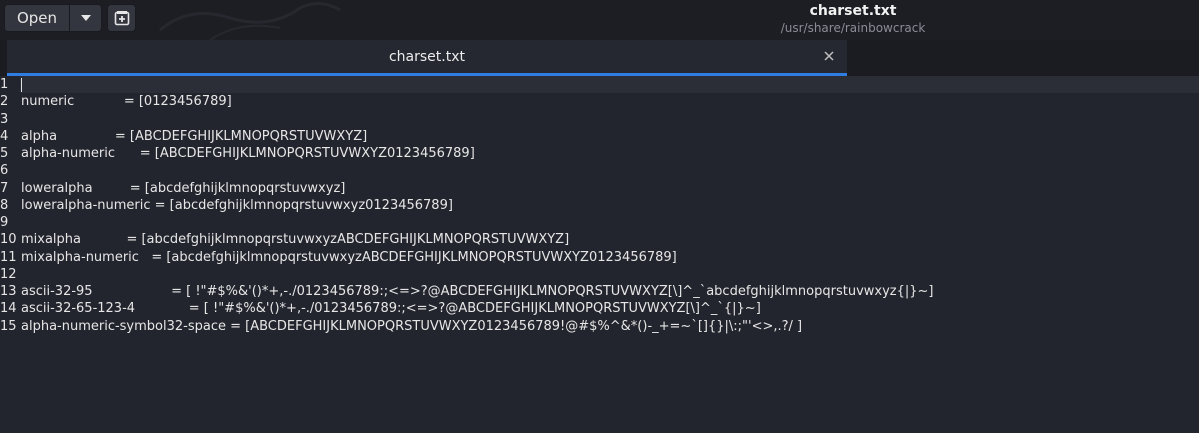 This screenshot has width=1199, height=433. Describe the element at coordinates (4, 84) in the screenshot. I see `line-number: 1` at that location.